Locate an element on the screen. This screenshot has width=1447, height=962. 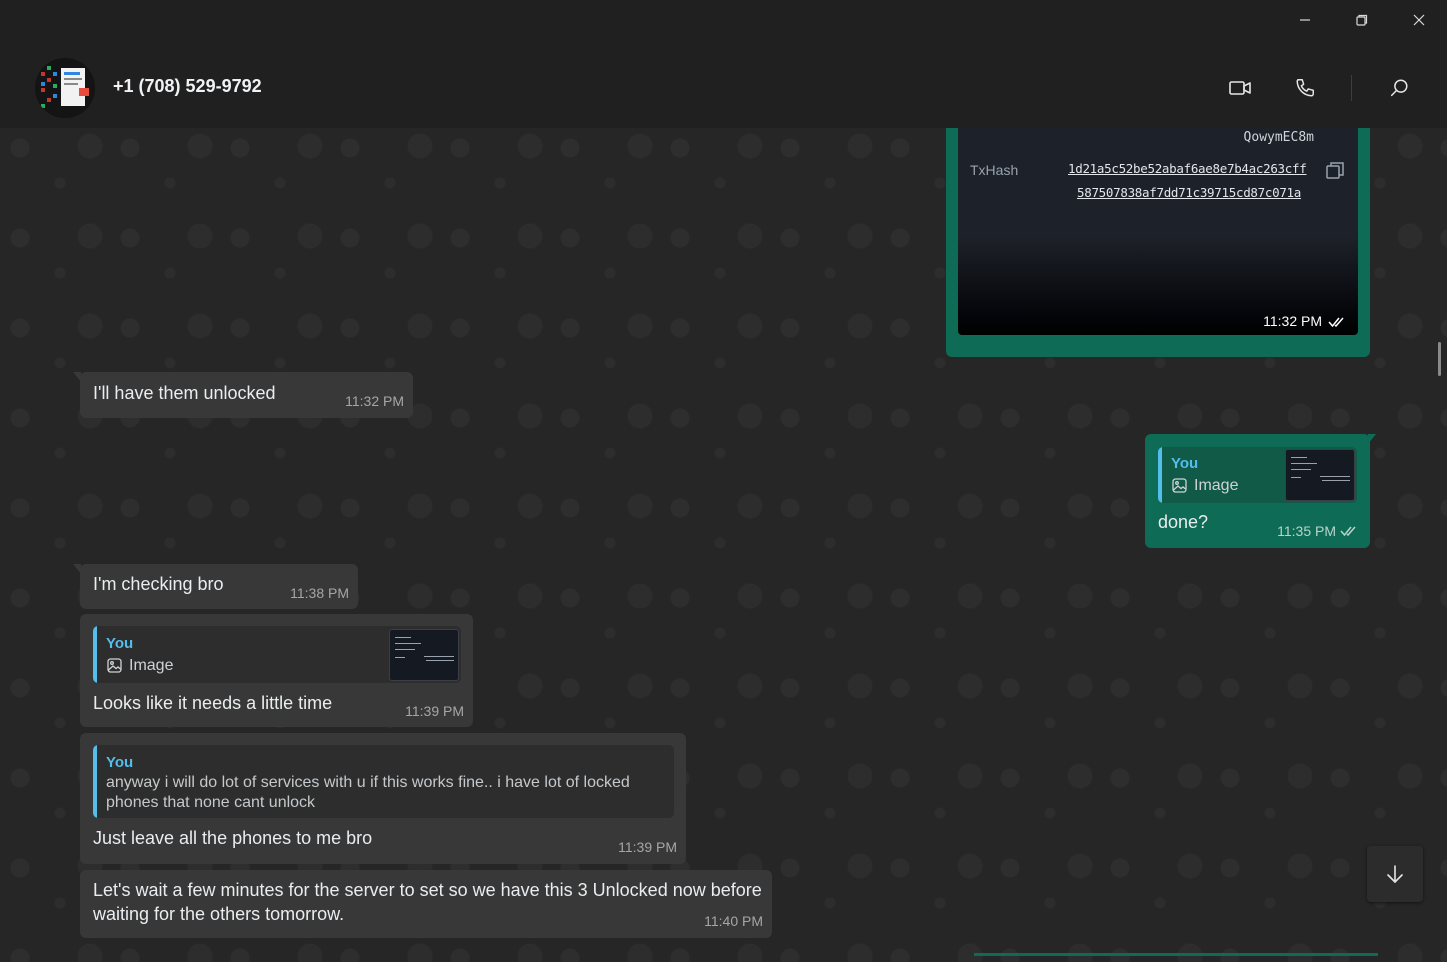
txhash-line-1: 1d21a5c52be52abaf6ae8e7b4ac263cff is located at coordinates (1187, 168).